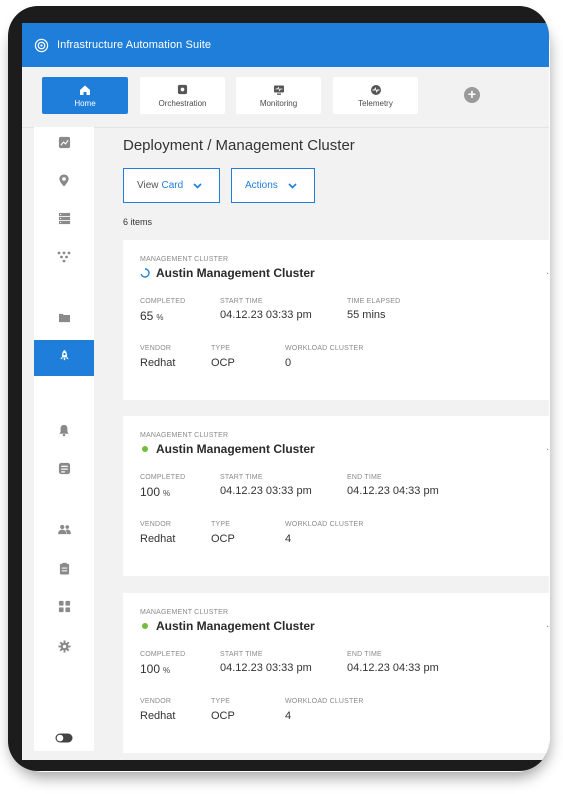  I want to click on view-card-dropdown: View Card, so click(171, 185).